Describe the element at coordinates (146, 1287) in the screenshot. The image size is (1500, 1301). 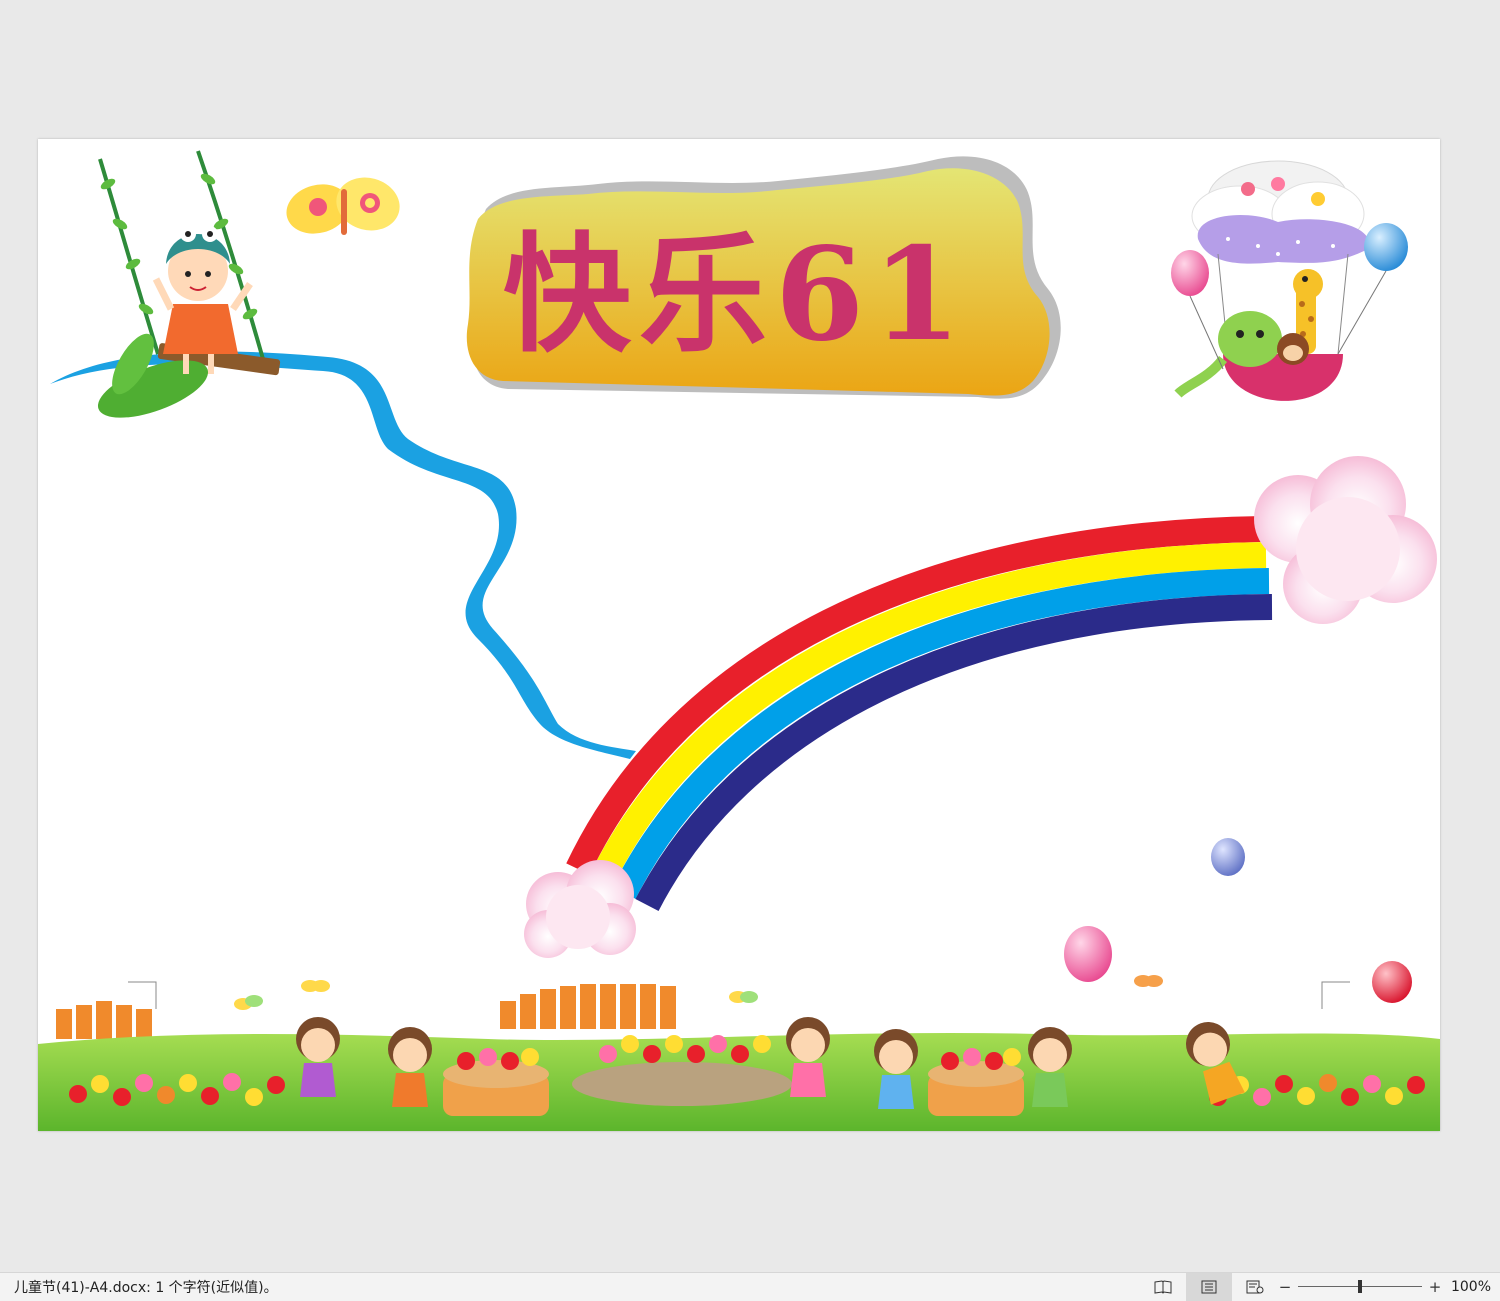
I see `document-info: 儿童节(41)-A4.docx: 1 个字符(近似值)。` at that location.